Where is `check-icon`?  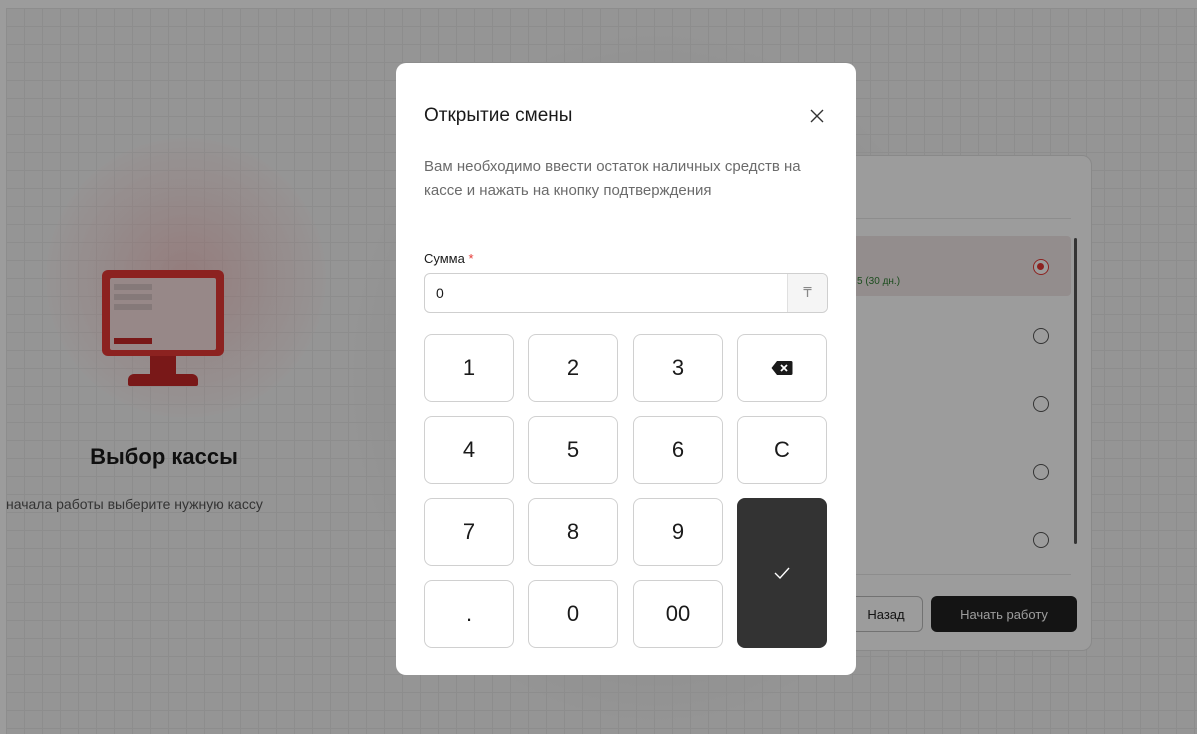 check-icon is located at coordinates (782, 573).